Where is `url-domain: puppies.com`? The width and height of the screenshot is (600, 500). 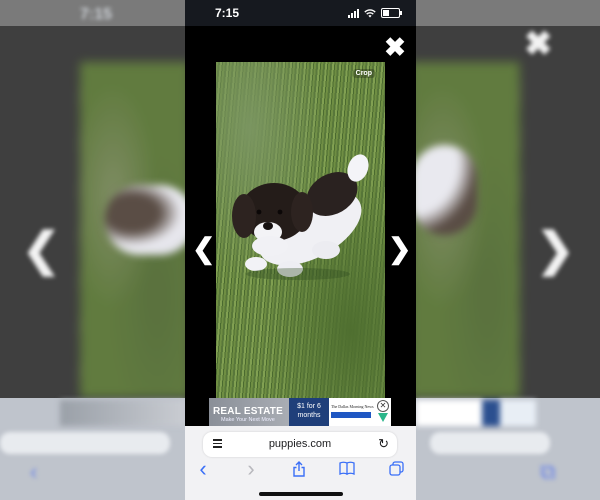
url-domain: puppies.com is located at coordinates (300, 444).